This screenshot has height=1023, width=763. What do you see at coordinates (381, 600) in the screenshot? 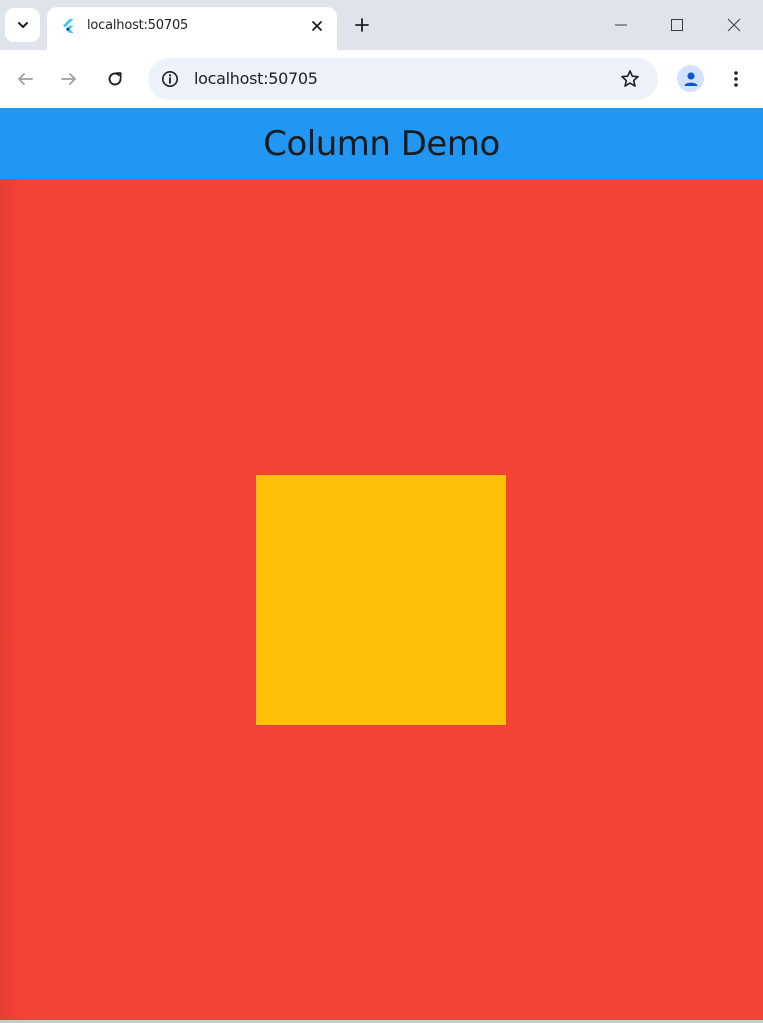
I see `amber-square` at bounding box center [381, 600].